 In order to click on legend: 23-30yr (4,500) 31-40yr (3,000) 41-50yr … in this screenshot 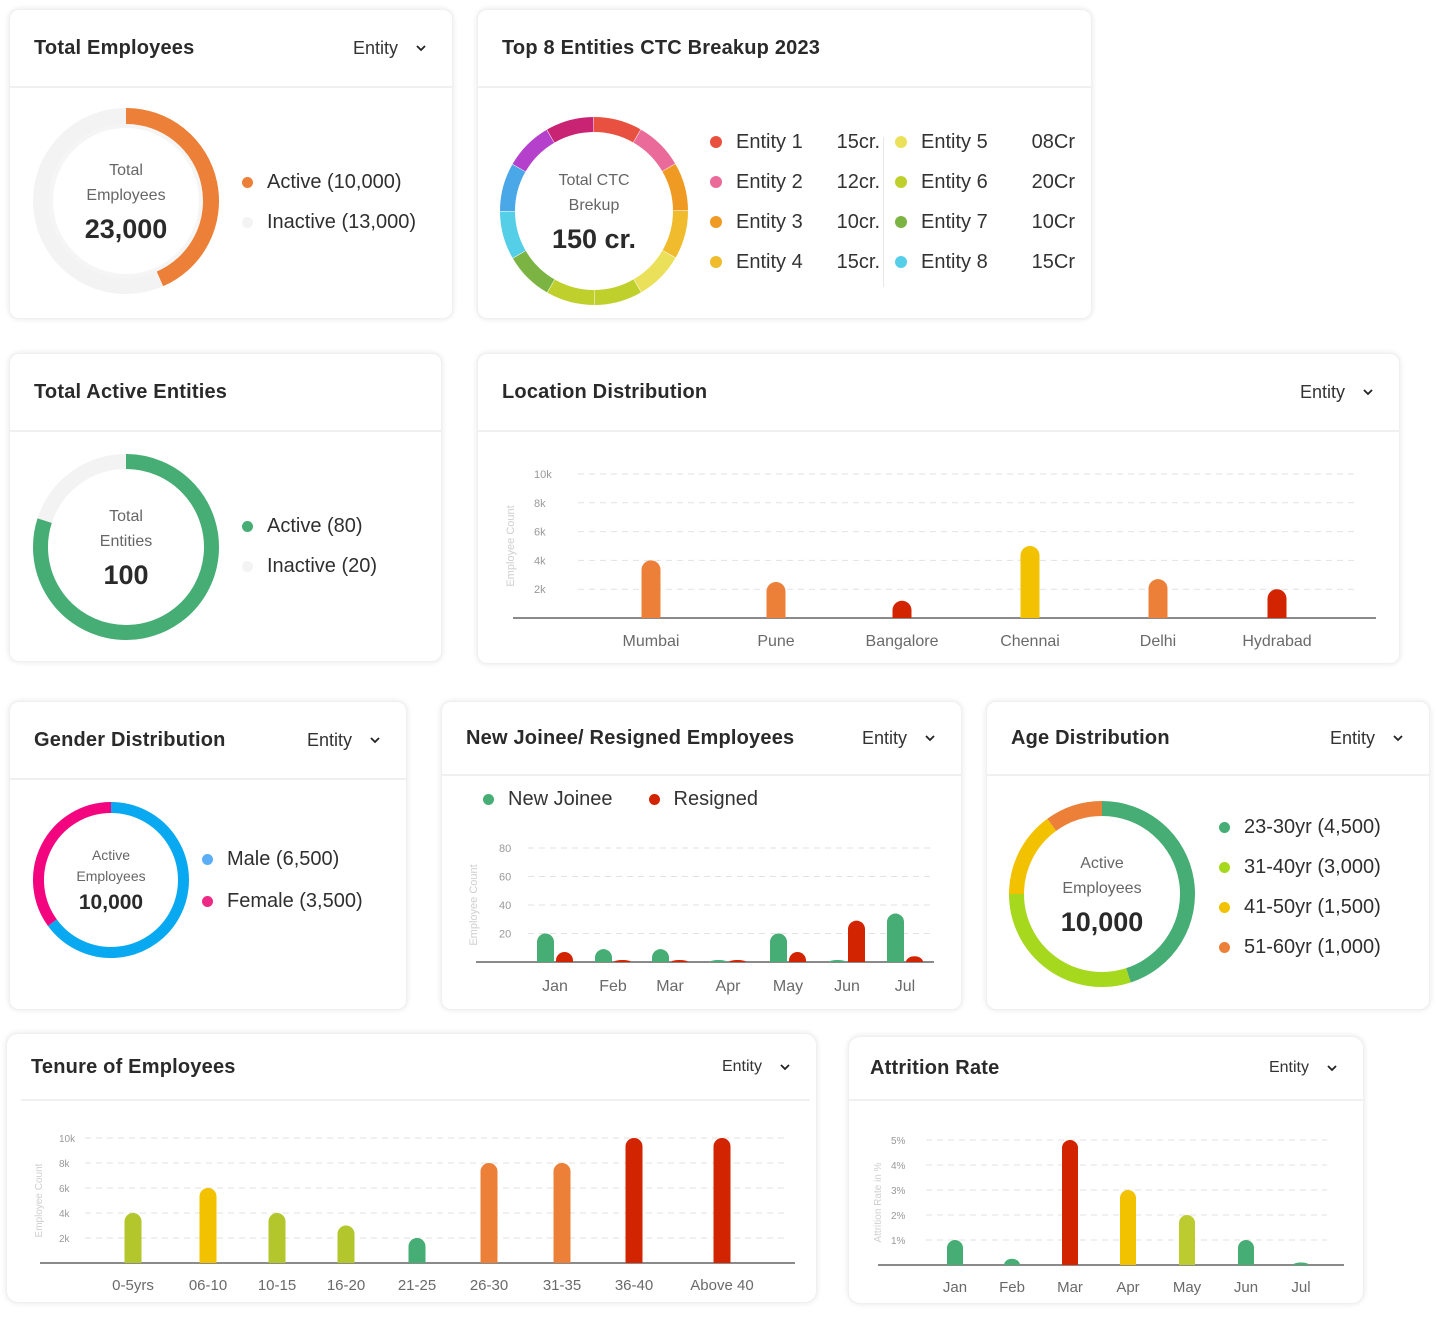, I will do `click(1300, 887)`.